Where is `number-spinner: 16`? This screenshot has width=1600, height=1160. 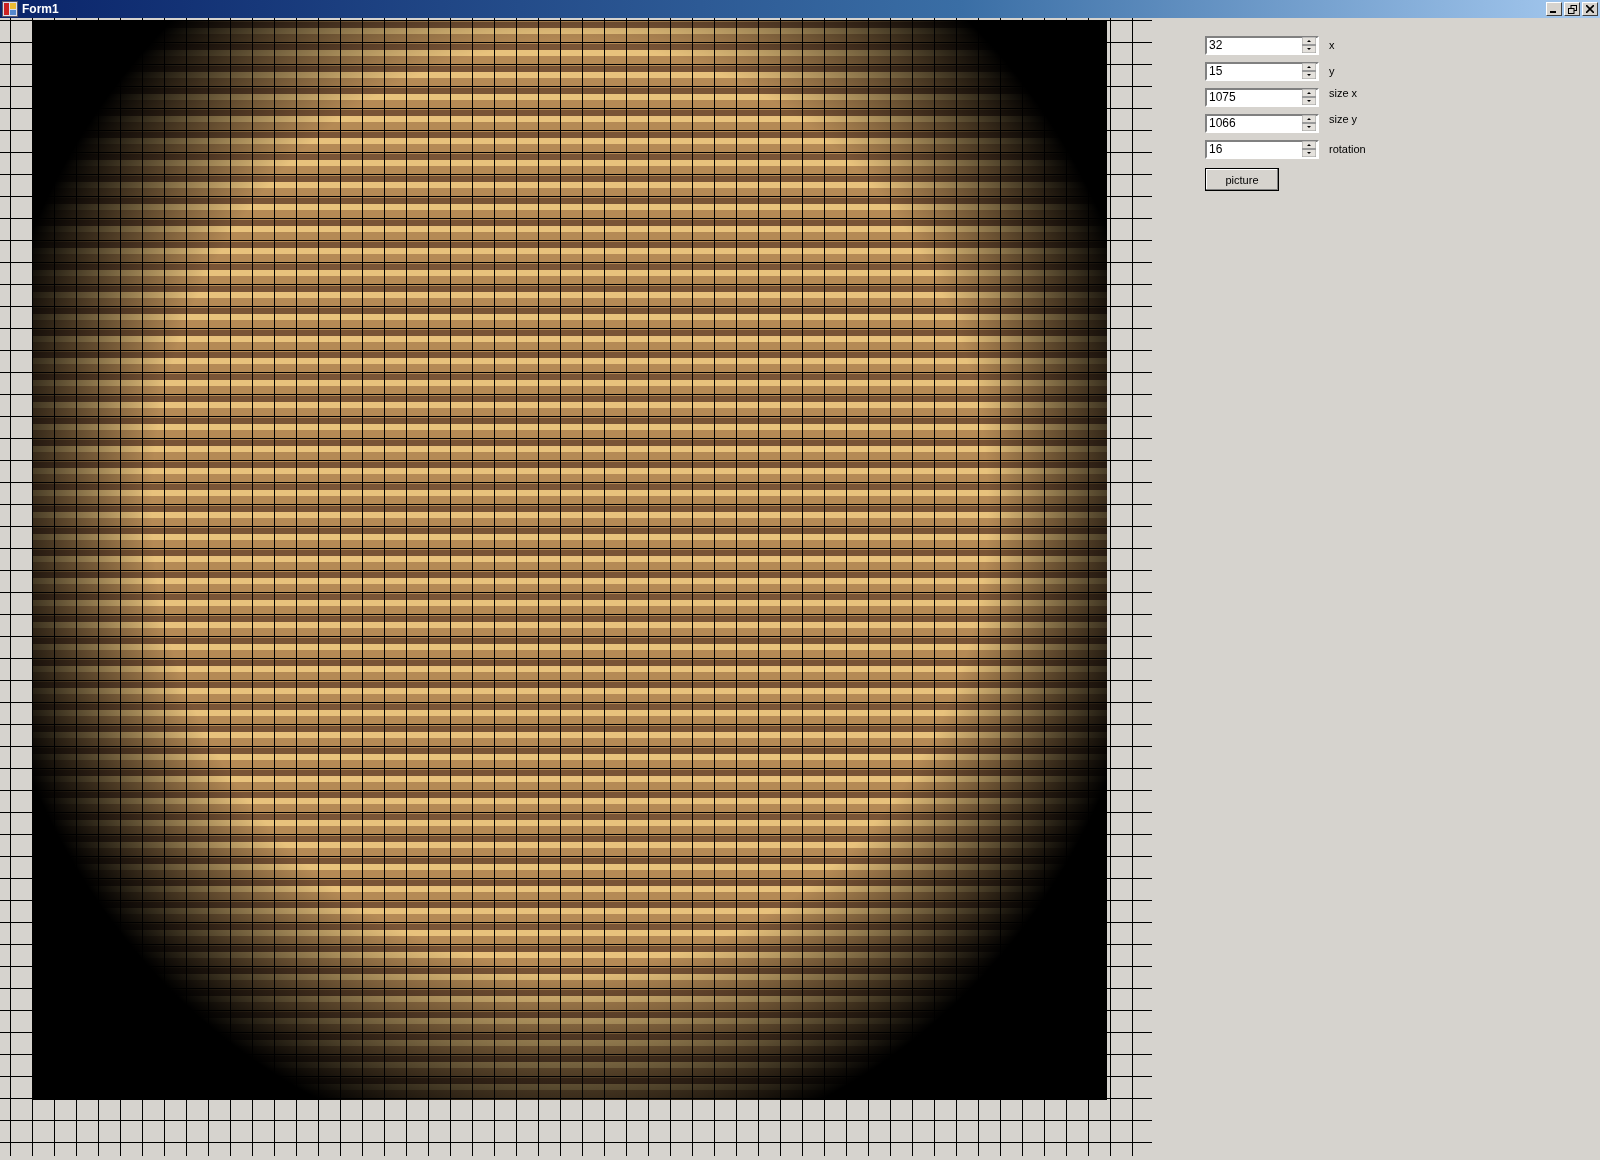
number-spinner: 16 is located at coordinates (1262, 149).